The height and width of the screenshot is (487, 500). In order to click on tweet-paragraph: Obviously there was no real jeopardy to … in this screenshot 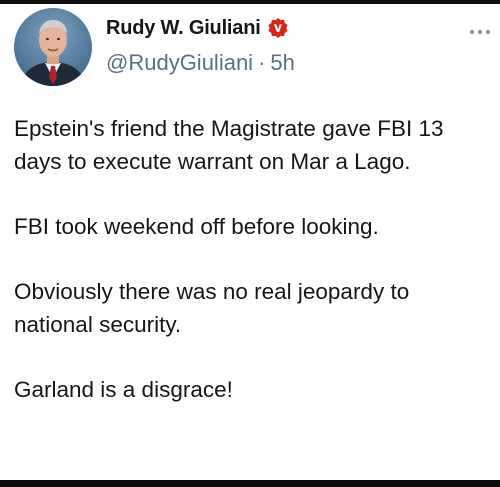, I will do `click(212, 308)`.